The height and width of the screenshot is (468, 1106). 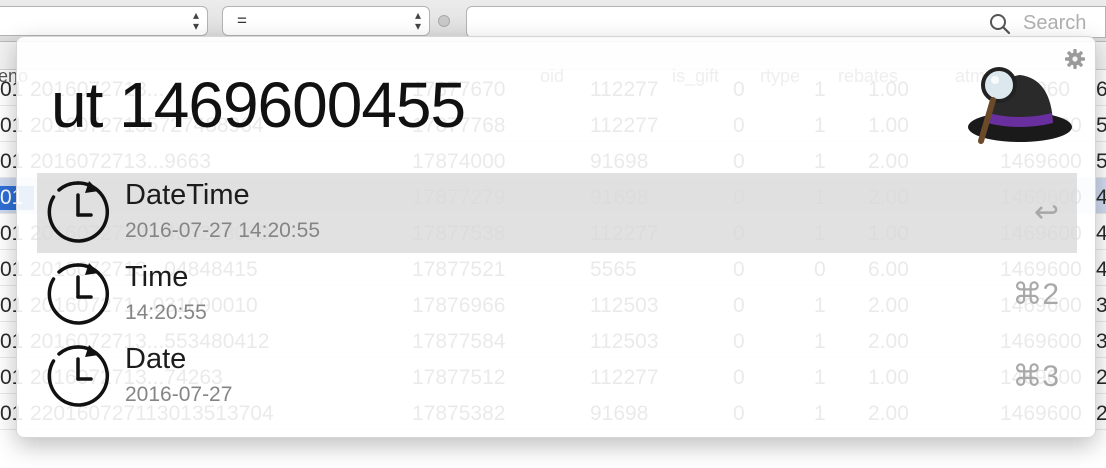 I want to click on query-input: ut 1469600455, so click(x=258, y=105).